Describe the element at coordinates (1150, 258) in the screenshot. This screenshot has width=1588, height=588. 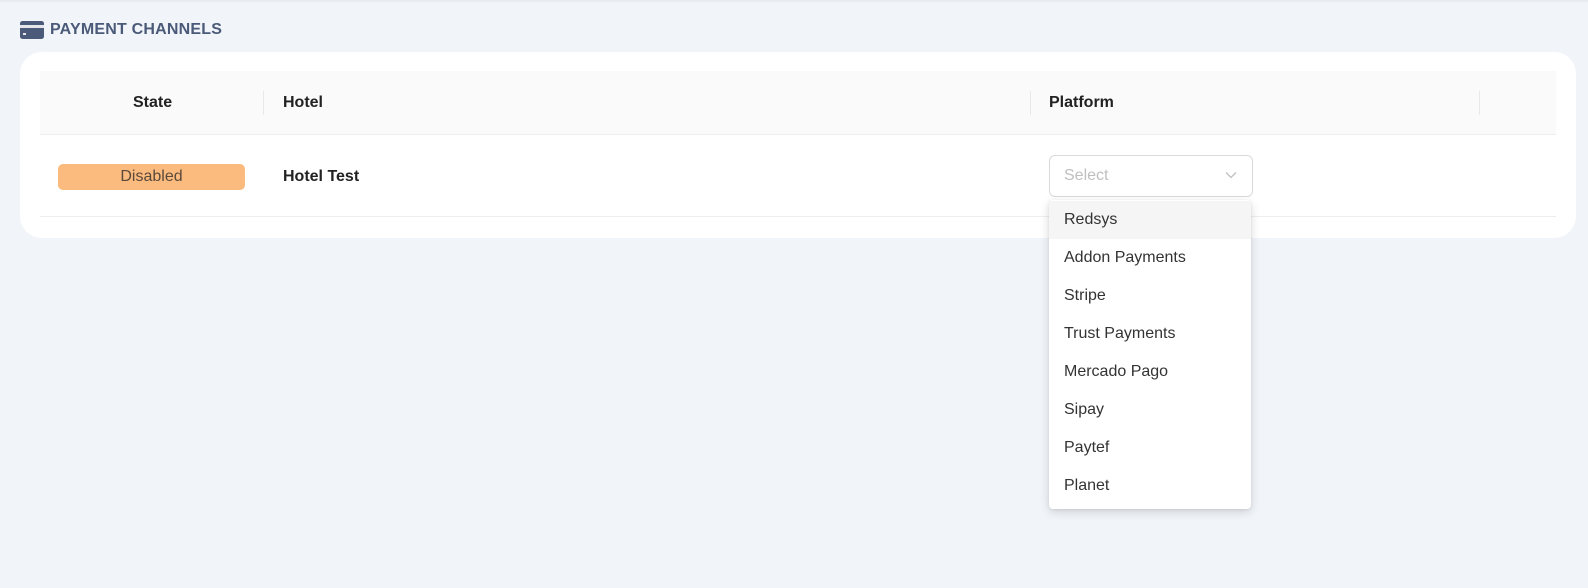
I see `dropdown-option-addon-payments: Addon Payments` at that location.